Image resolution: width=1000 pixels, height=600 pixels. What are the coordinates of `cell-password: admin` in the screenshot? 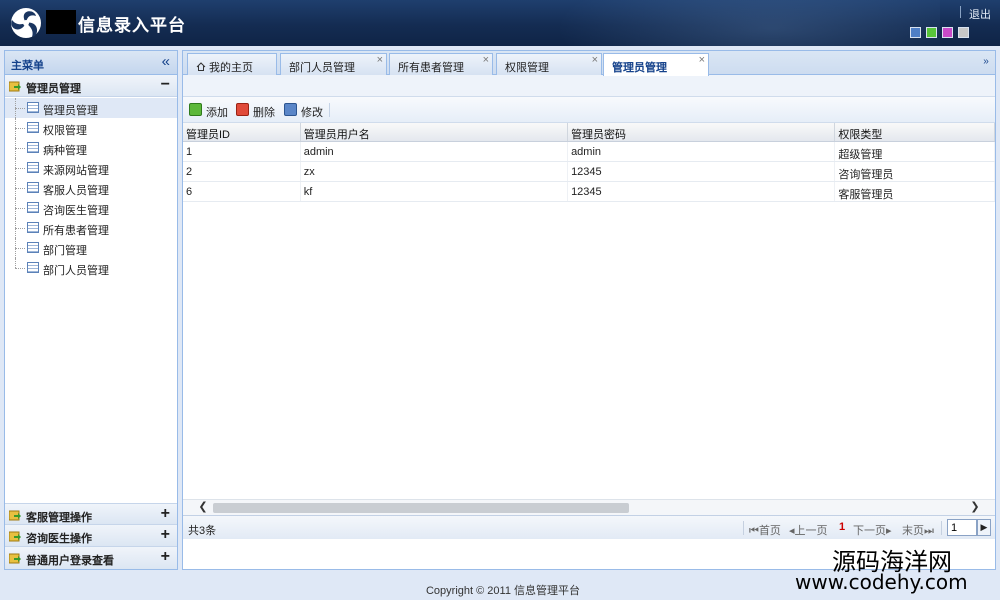 It's located at (702, 151).